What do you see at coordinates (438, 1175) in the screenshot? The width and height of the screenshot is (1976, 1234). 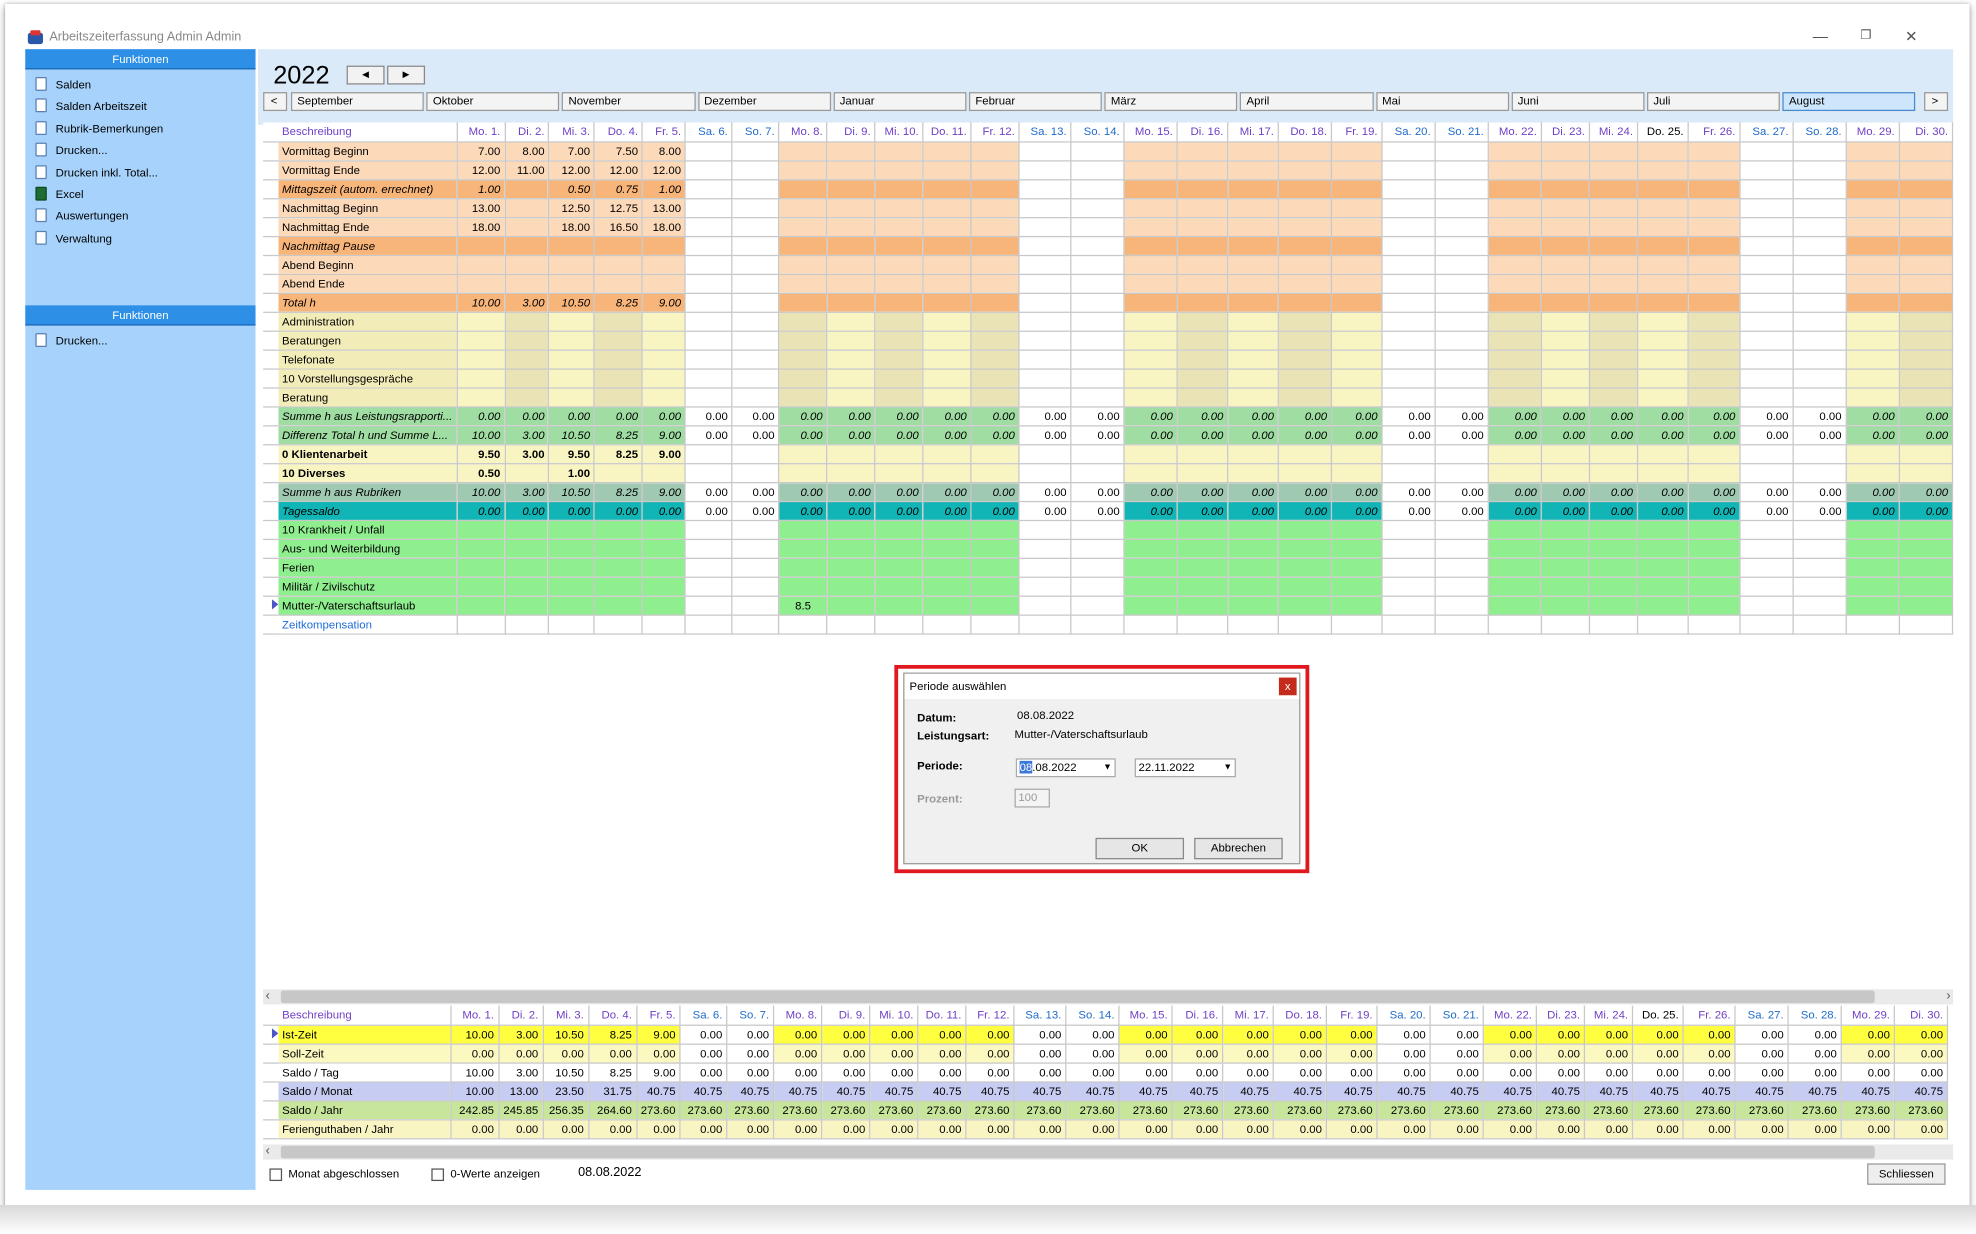 I see `show-zero-values-checkbox` at bounding box center [438, 1175].